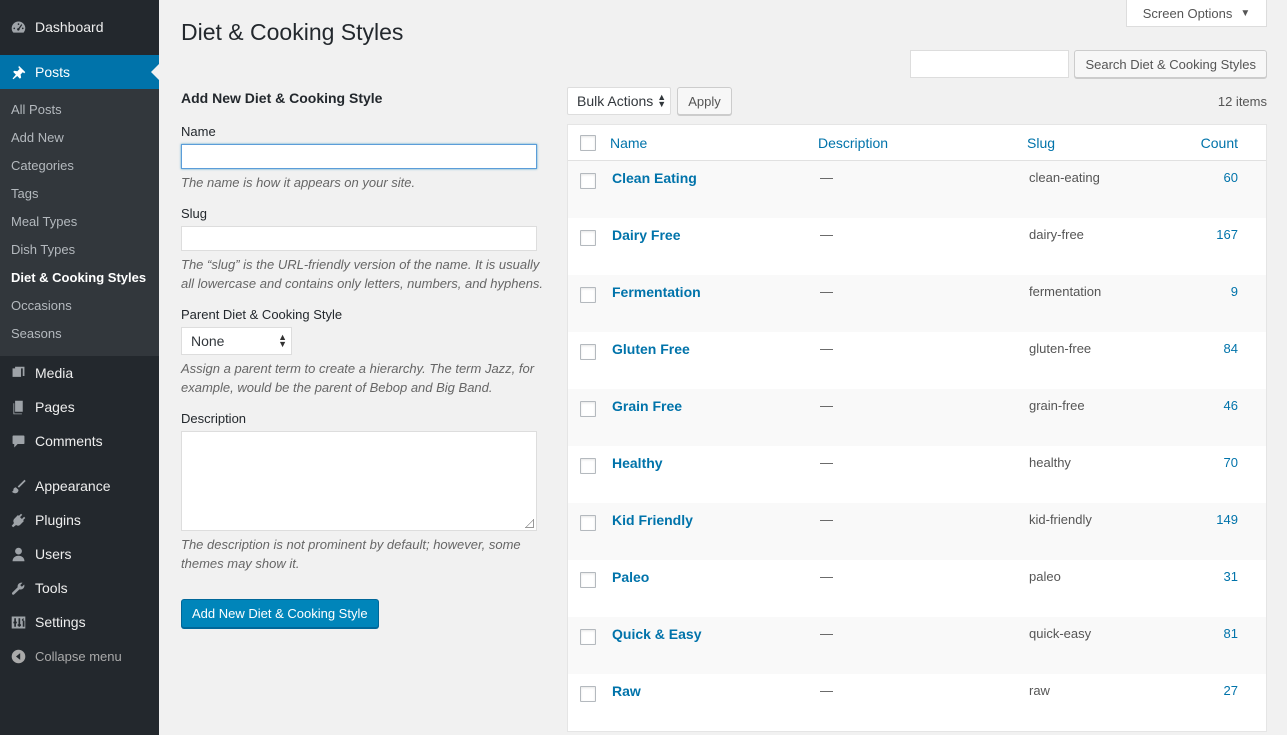  Describe the element at coordinates (1219, 143) in the screenshot. I see `column-header-count: Count` at that location.